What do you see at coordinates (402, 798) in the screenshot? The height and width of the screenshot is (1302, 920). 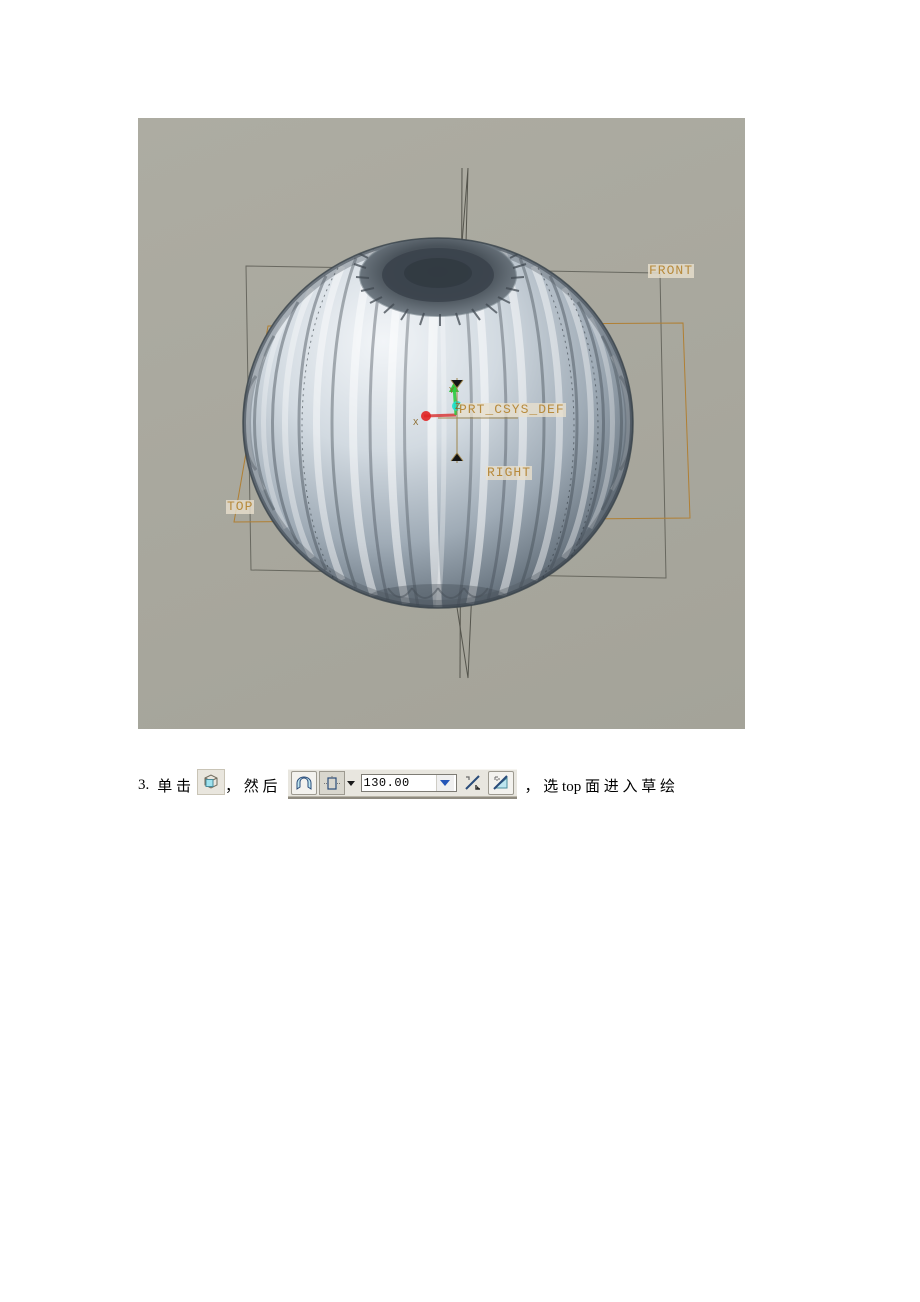 I see `toolbar-underline` at bounding box center [402, 798].